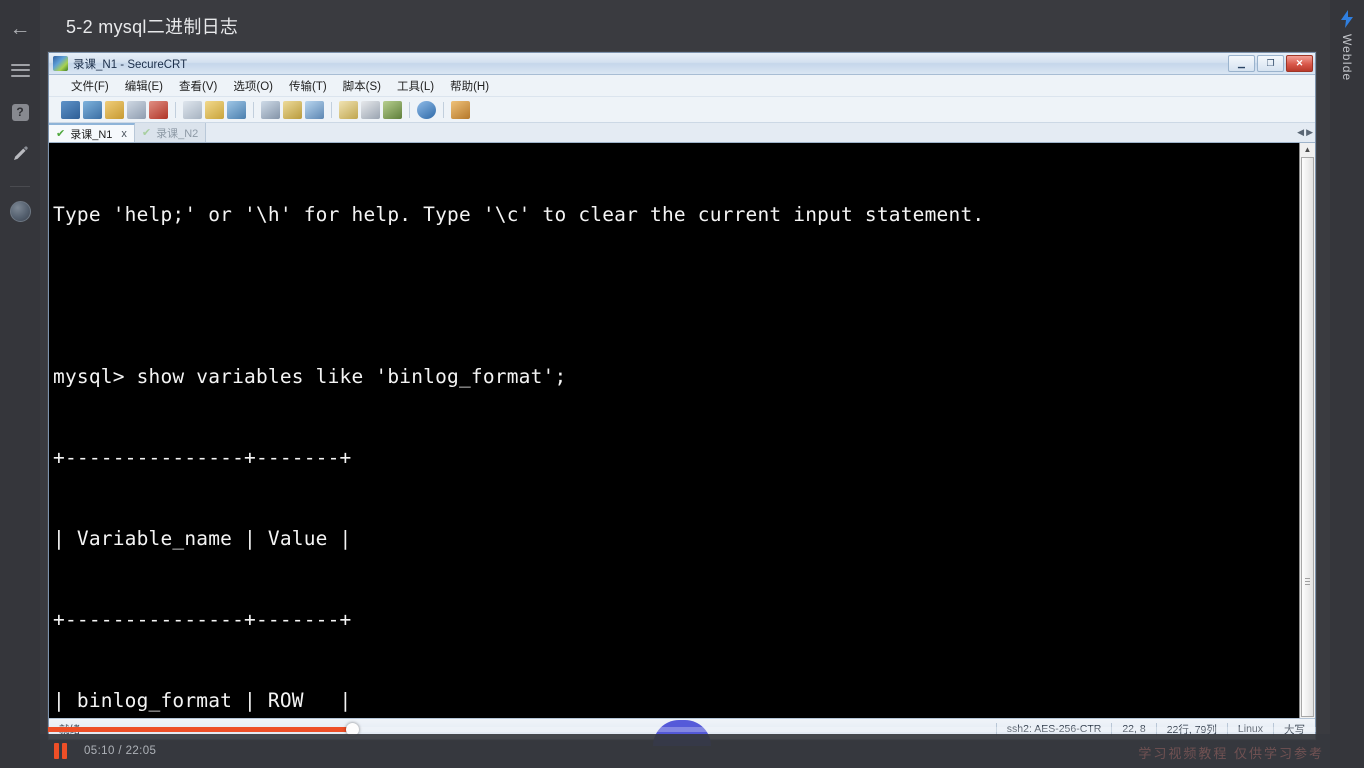  I want to click on video-progress-bar, so click(682, 729).